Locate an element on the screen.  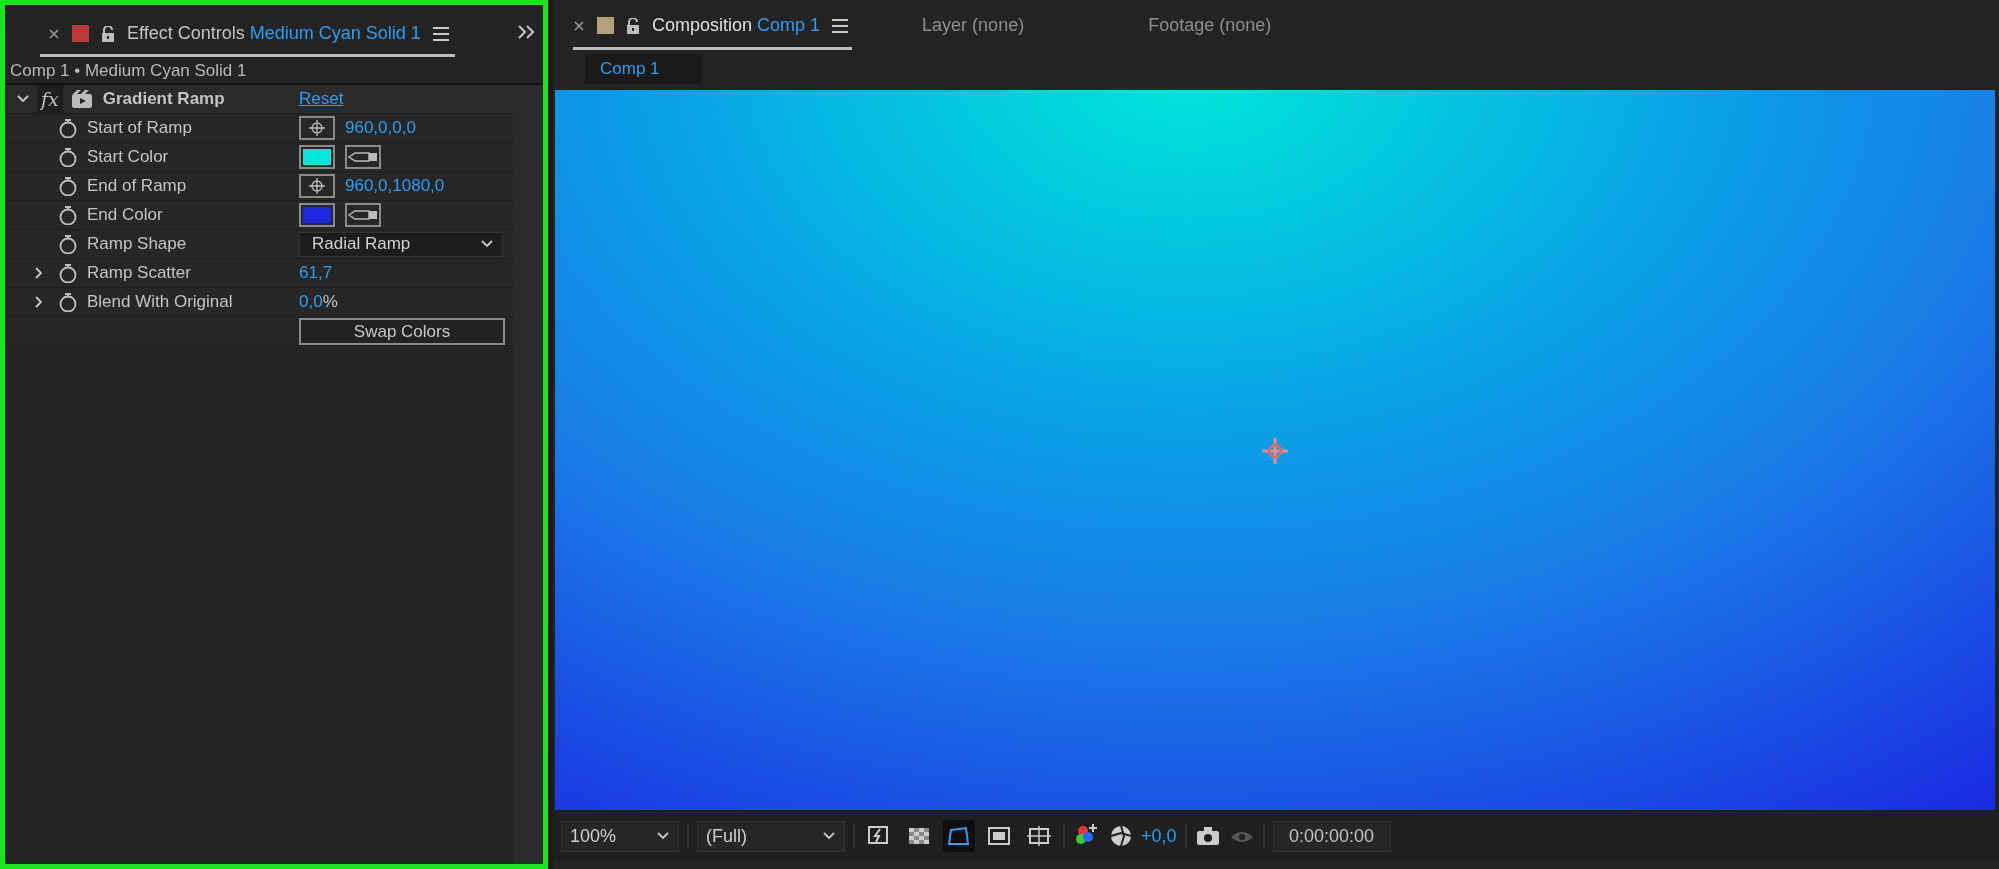
property-name: Ramp Shape is located at coordinates (137, 244).